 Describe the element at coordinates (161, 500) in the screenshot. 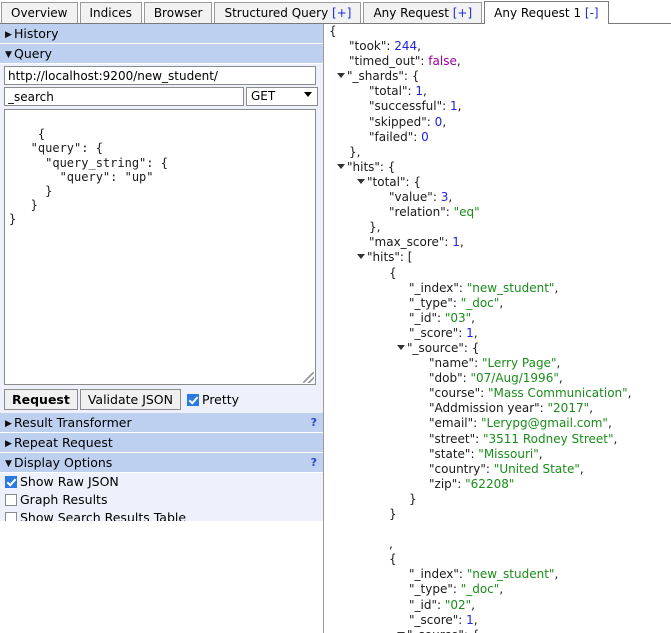

I see `option-graph-results: Graph Results` at that location.